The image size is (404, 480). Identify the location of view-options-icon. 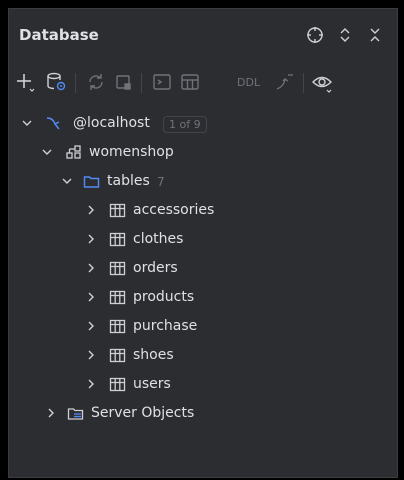
(322, 82).